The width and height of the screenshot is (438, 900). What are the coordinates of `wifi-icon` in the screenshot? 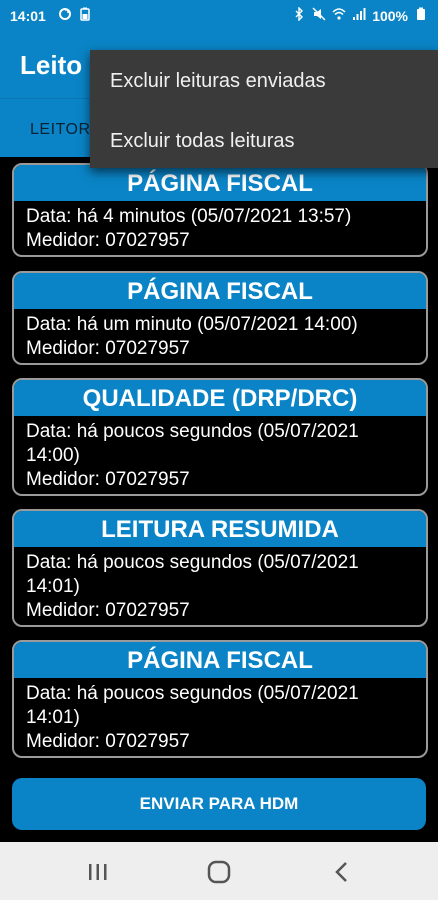 It's located at (339, 15).